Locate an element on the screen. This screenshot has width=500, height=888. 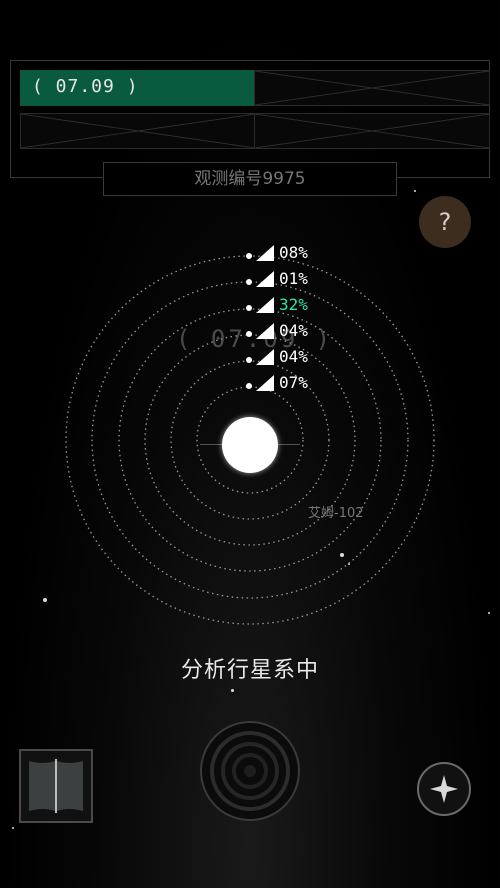
signal-percent: 01% is located at coordinates (293, 278).